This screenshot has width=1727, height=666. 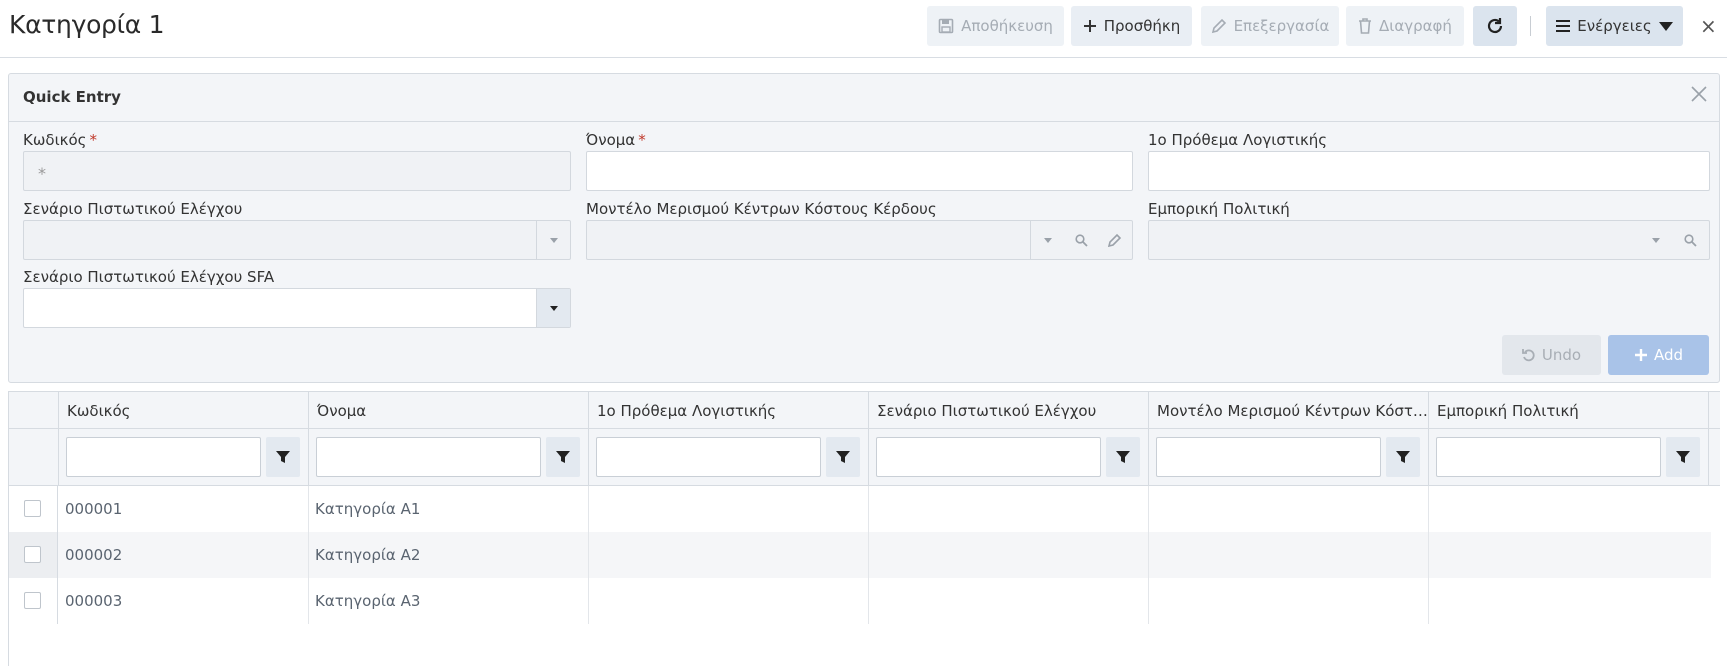 What do you see at coordinates (93, 140) in the screenshot?
I see `required-marker: *` at bounding box center [93, 140].